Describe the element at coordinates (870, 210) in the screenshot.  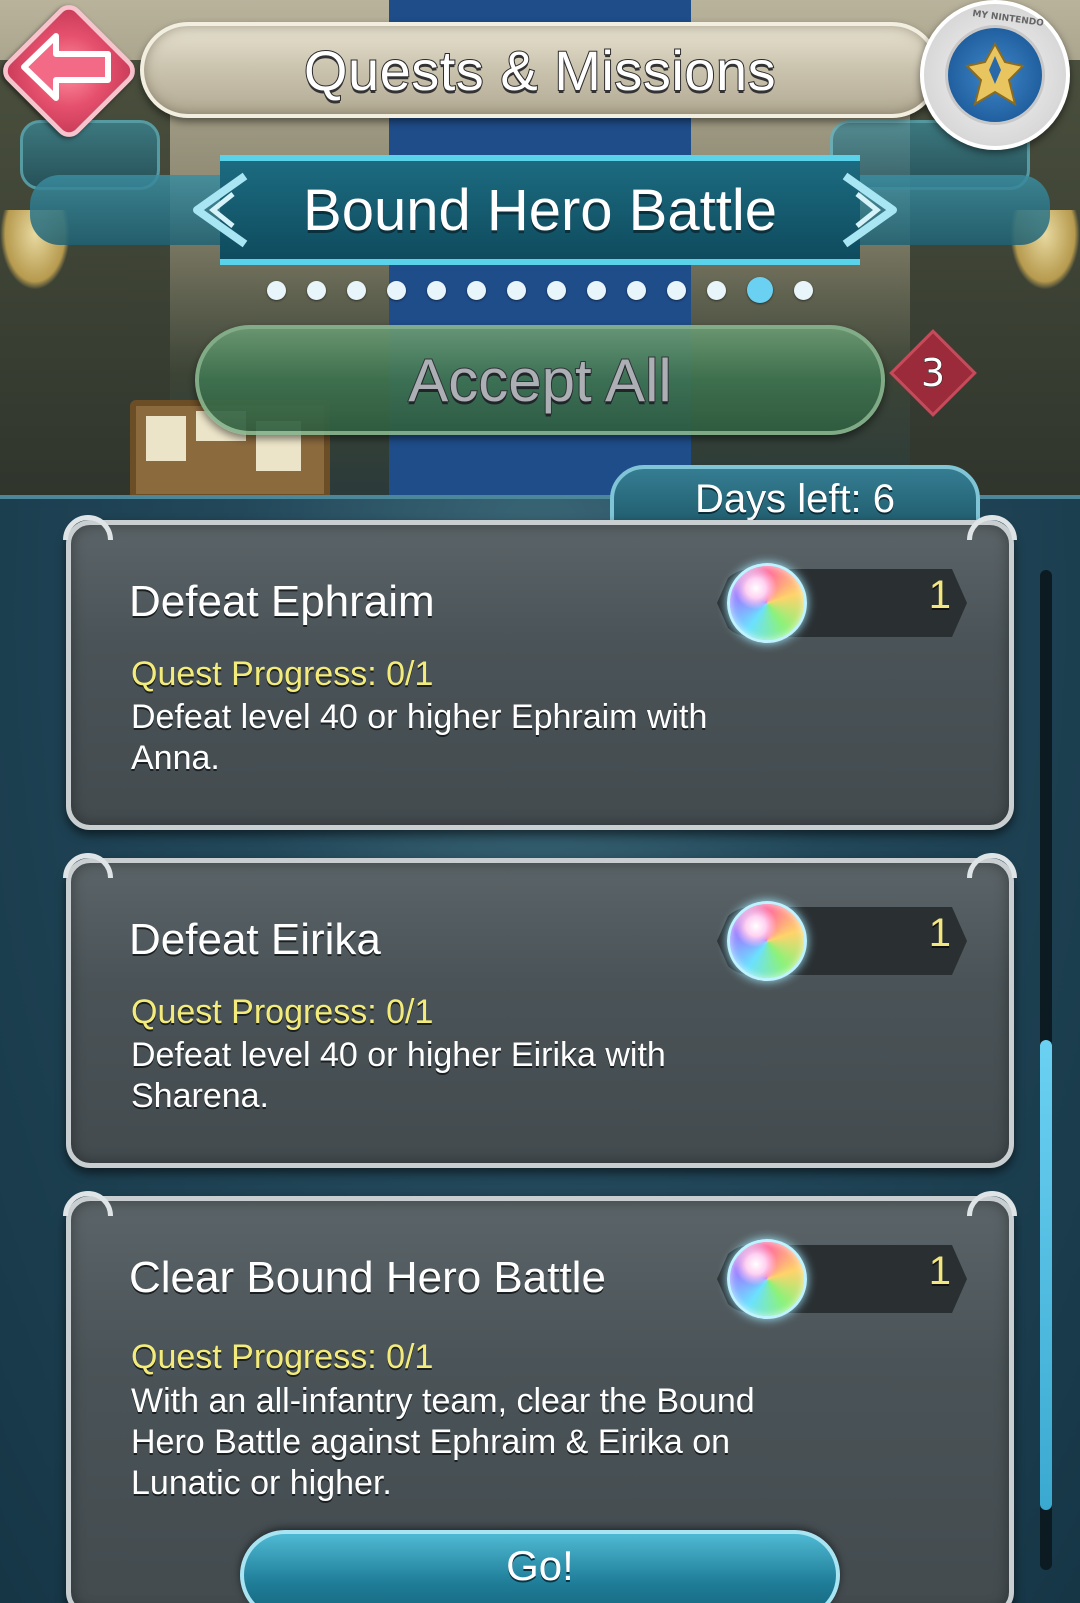
I see `next-section-arrow-icon` at that location.